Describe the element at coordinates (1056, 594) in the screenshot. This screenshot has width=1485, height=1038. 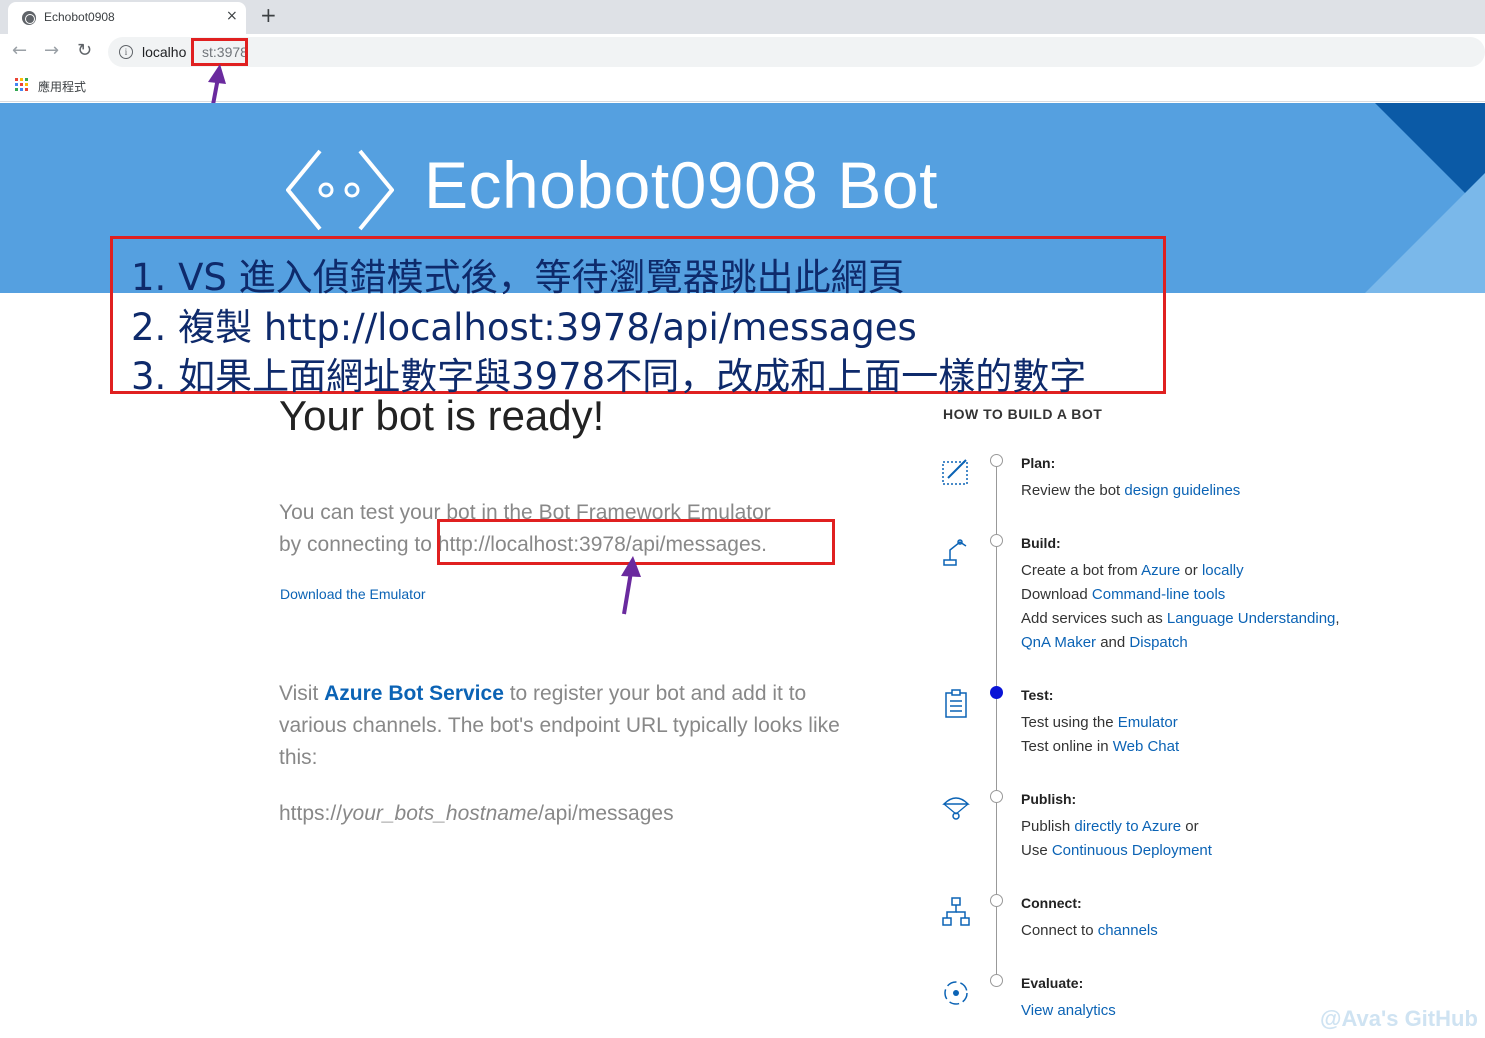
I see `build-text: Download` at that location.